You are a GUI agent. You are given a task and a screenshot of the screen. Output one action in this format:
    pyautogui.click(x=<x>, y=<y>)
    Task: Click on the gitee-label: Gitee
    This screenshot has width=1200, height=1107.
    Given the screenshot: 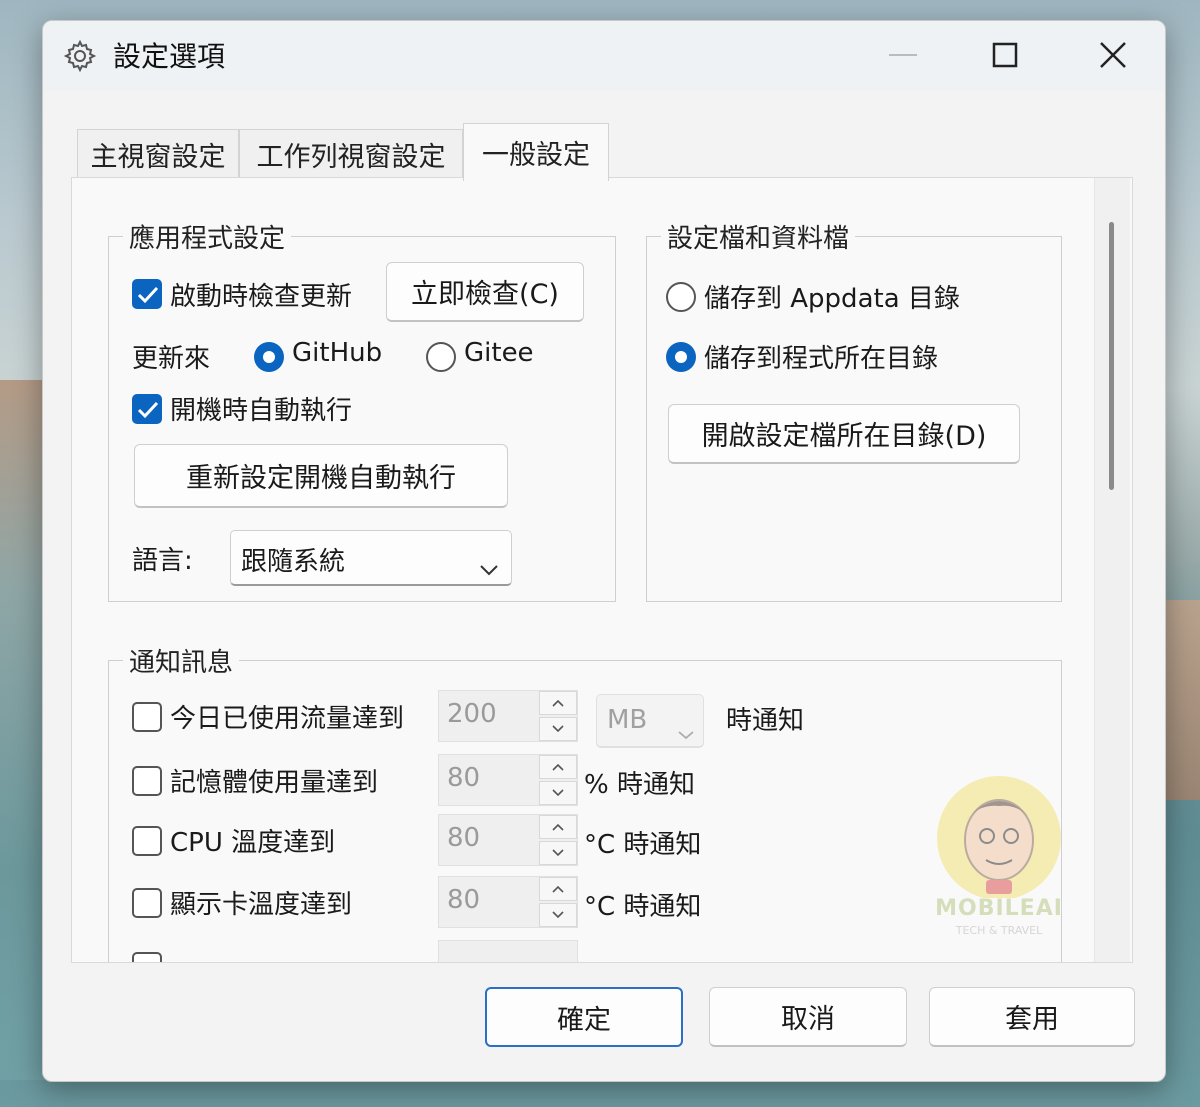 What is the action you would take?
    pyautogui.click(x=499, y=353)
    